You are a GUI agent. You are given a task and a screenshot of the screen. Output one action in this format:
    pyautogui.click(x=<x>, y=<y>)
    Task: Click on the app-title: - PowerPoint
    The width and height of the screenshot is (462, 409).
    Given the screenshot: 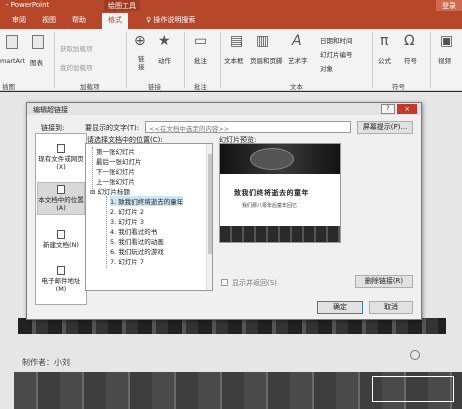 What is the action you would take?
    pyautogui.click(x=28, y=5)
    